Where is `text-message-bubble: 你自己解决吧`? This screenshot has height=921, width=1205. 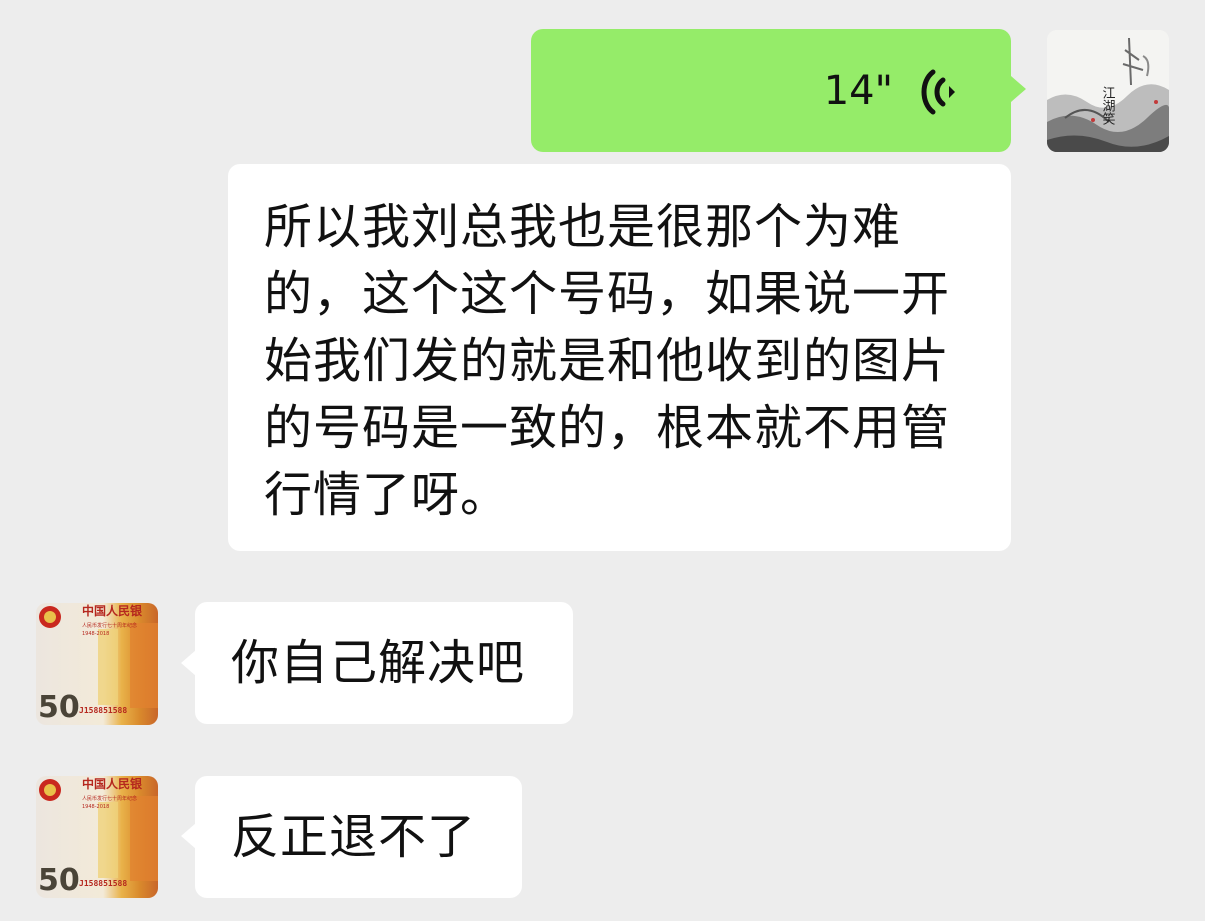 text-message-bubble: 你自己解决吧 is located at coordinates (384, 663).